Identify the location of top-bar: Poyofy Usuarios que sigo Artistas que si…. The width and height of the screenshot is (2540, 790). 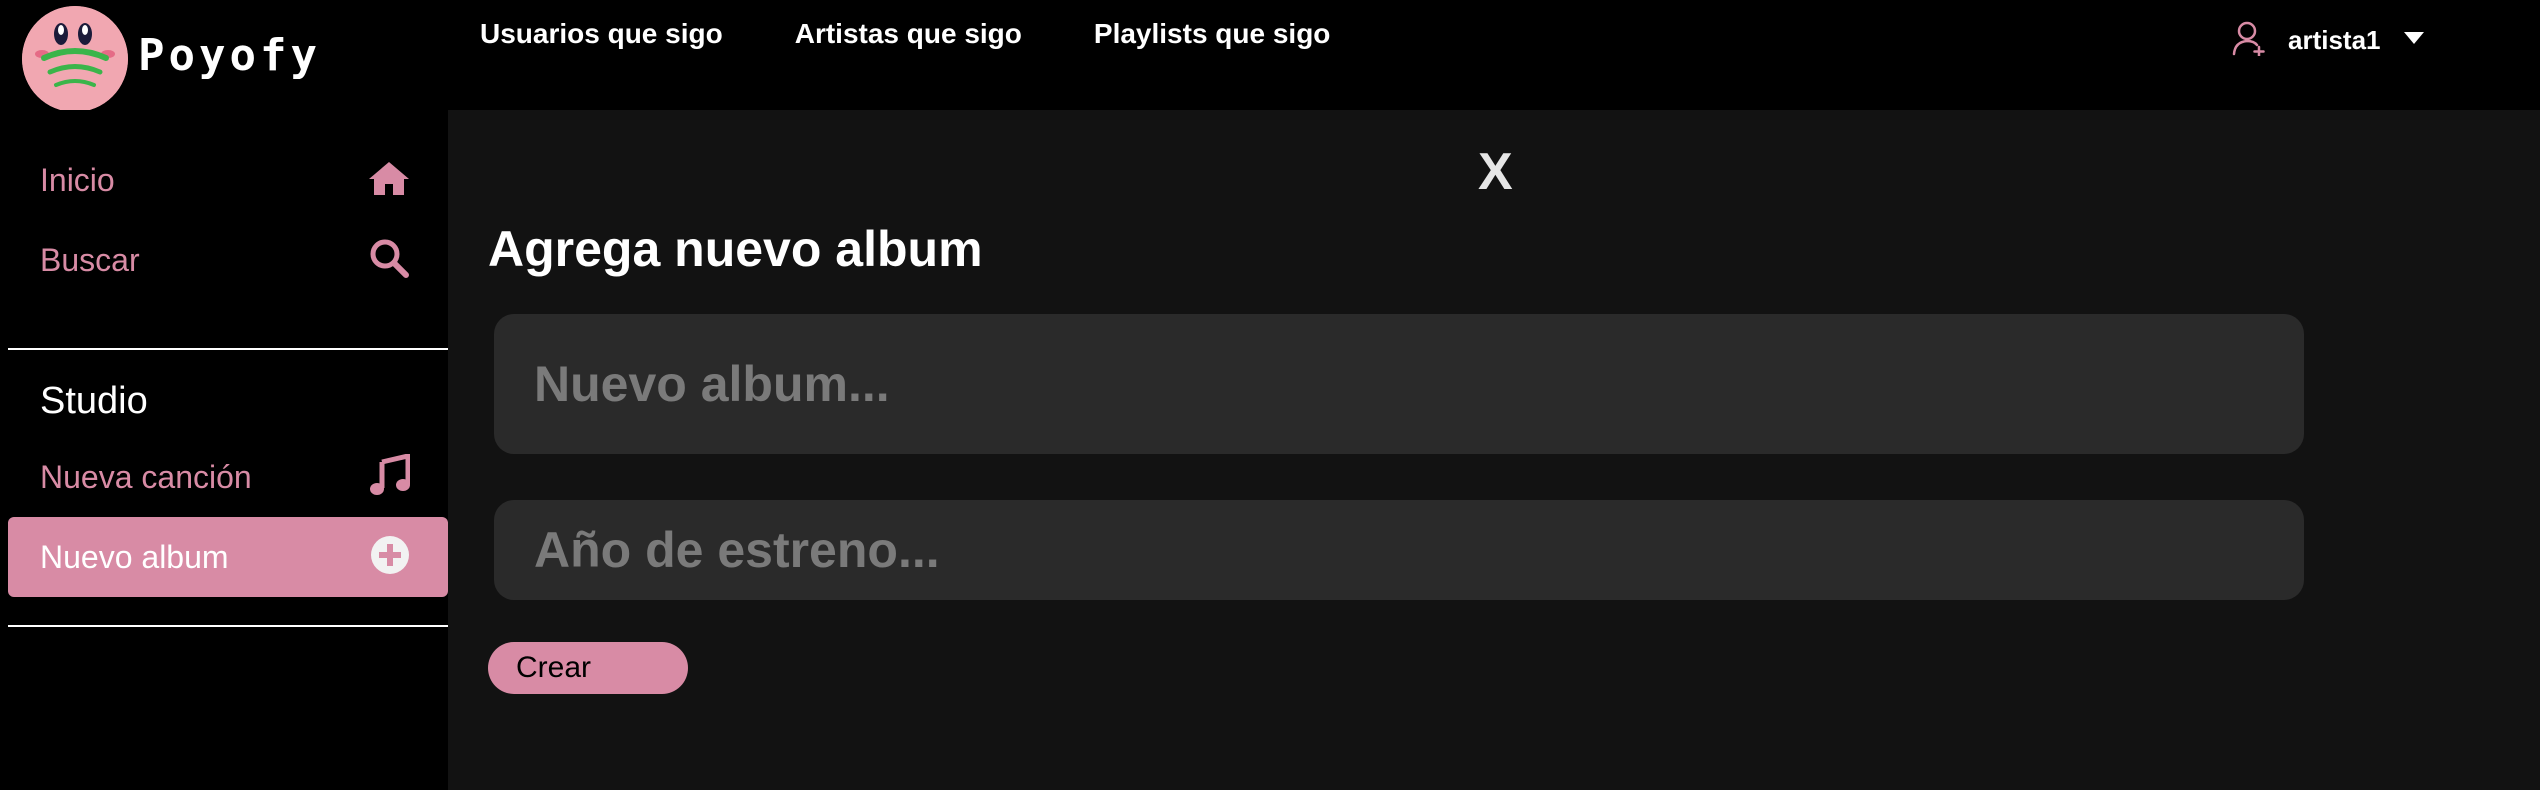
(1270, 56).